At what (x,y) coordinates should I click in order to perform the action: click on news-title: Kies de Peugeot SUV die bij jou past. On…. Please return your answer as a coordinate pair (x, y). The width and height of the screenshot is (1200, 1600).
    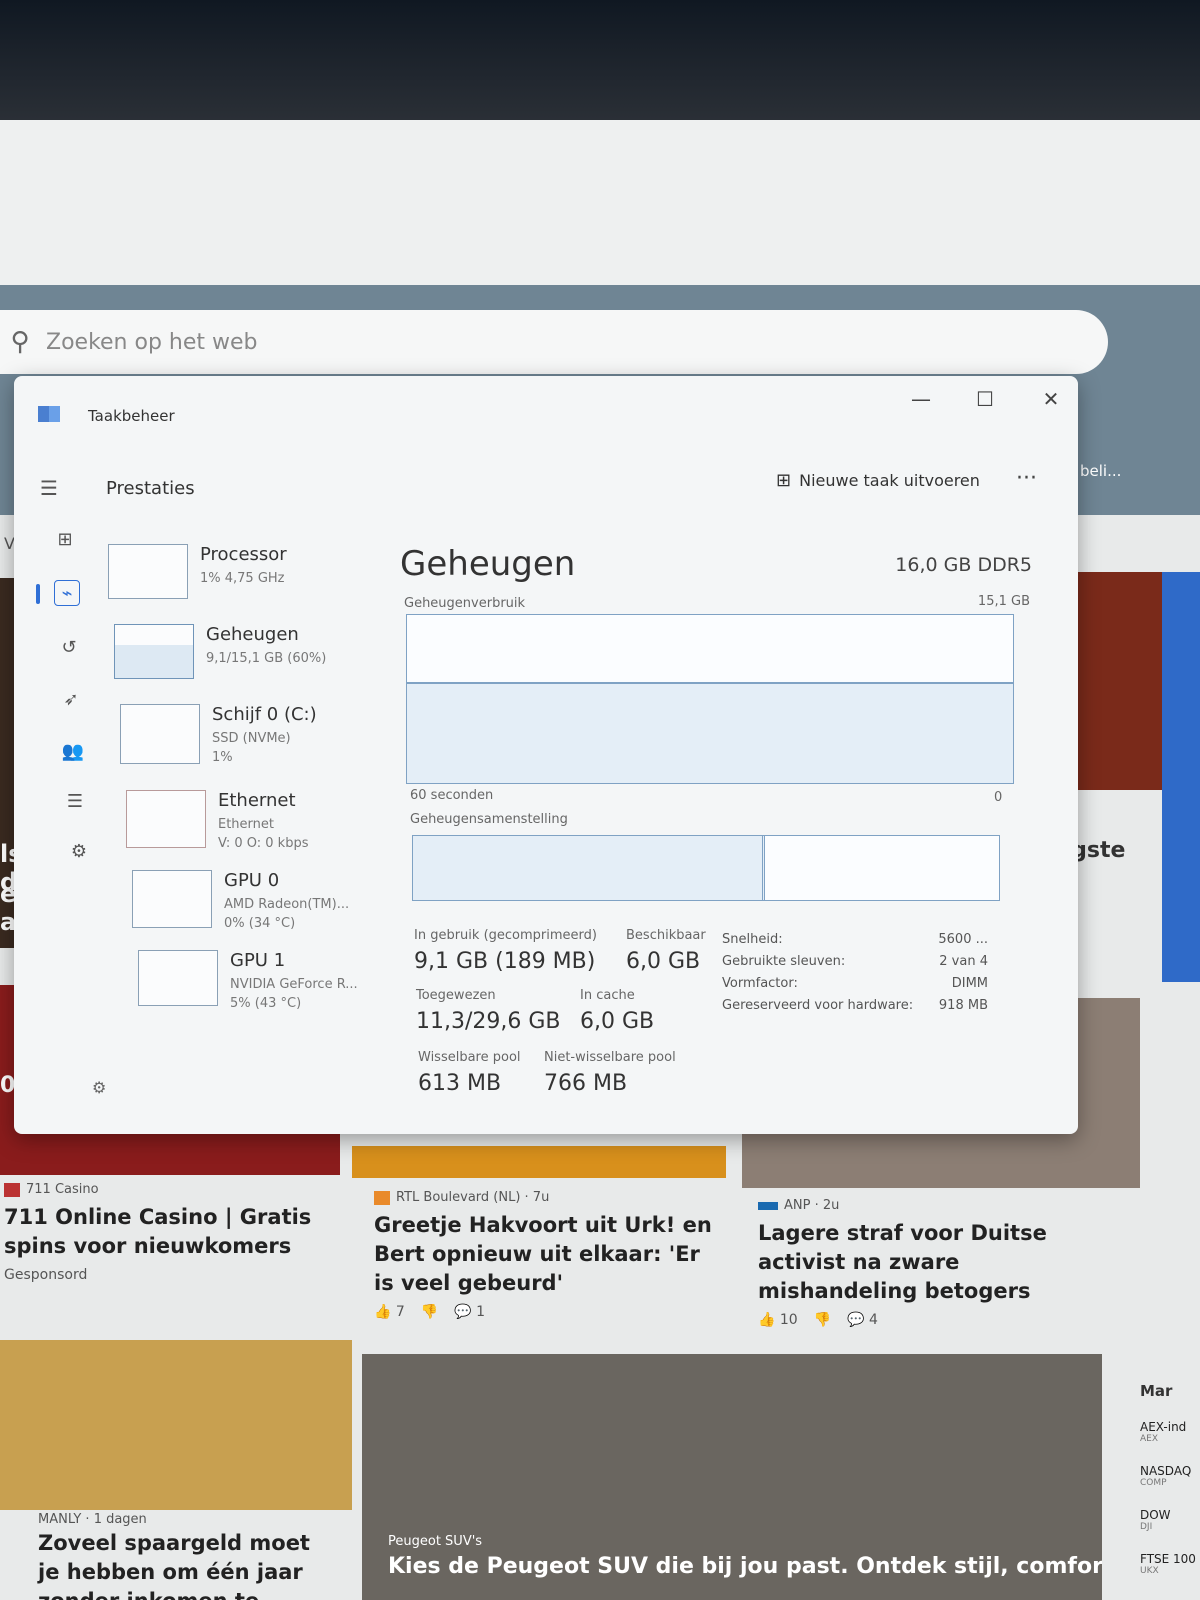
    Looking at the image, I should click on (745, 1566).